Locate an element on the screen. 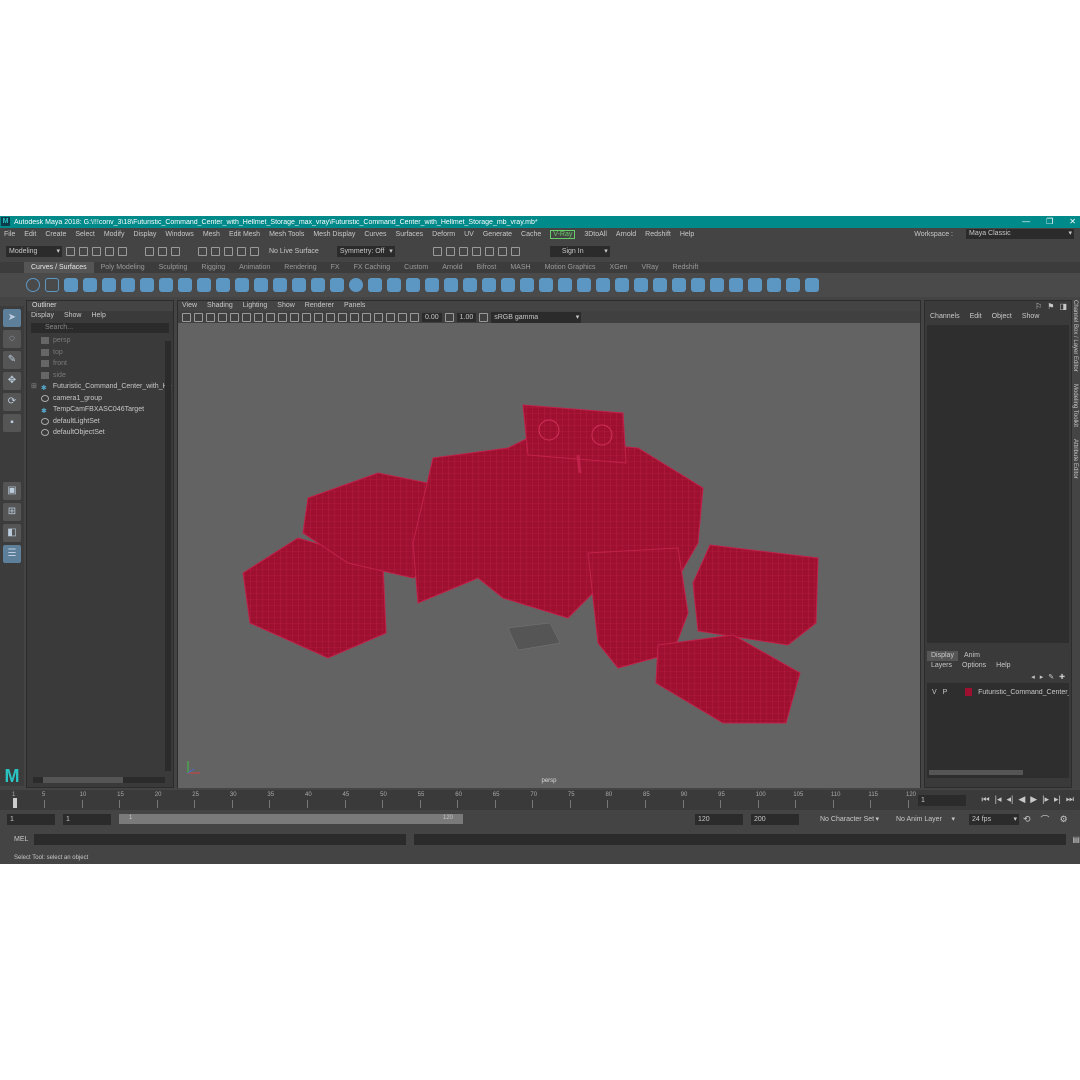 Image resolution: width=1080 pixels, height=1080 pixels. four-view-layout-icon: ⊞ is located at coordinates (12, 512).